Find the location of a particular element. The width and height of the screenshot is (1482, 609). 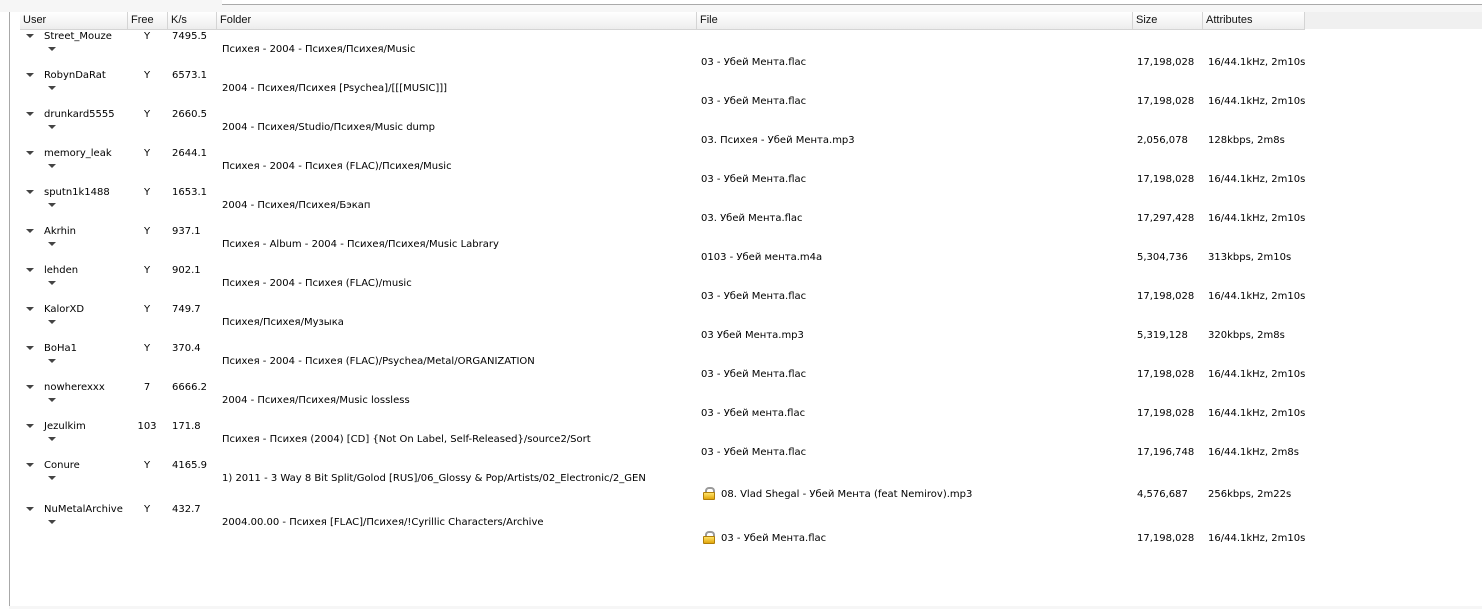

speed-cell: 2660.5 is located at coordinates (189, 114).